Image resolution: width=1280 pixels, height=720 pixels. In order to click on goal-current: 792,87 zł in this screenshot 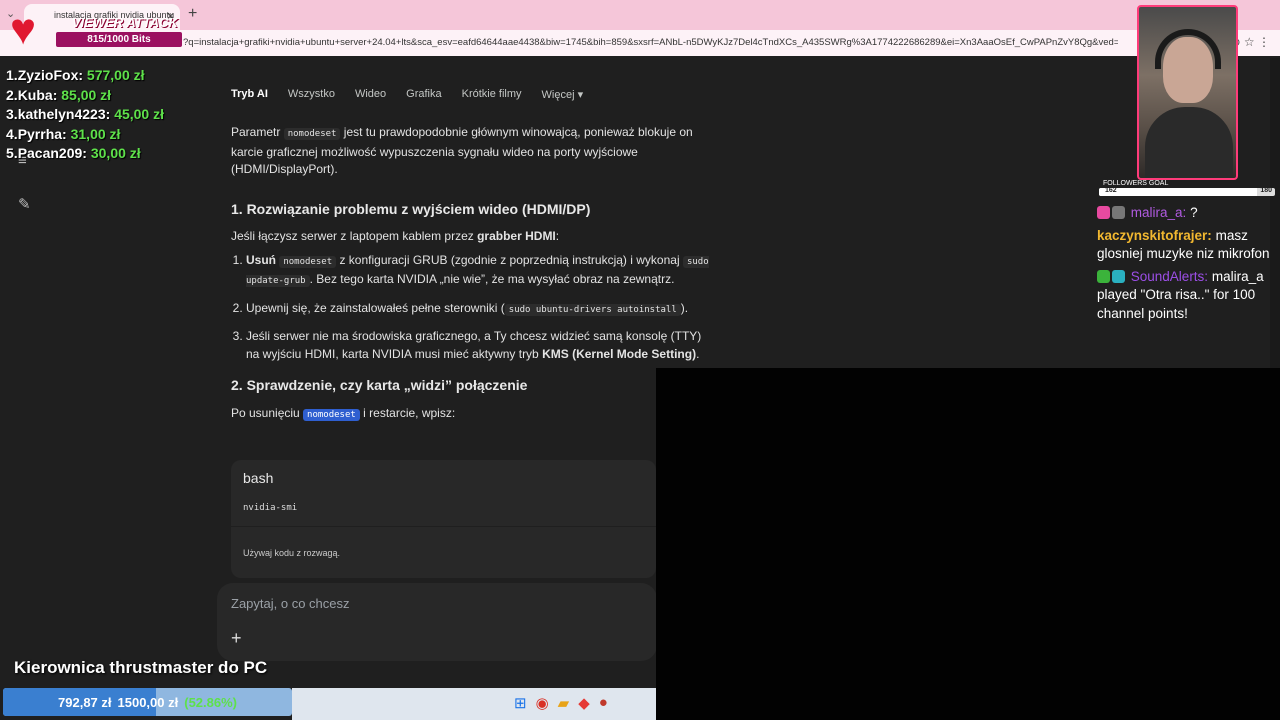, I will do `click(85, 702)`.